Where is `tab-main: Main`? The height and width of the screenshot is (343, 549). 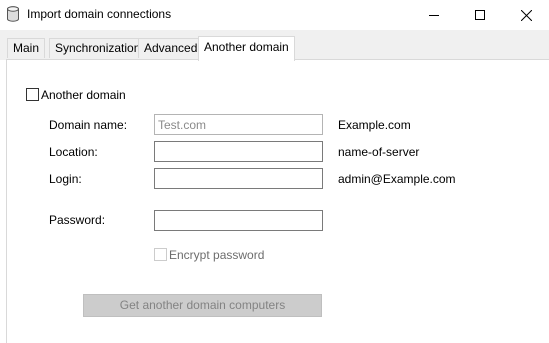 tab-main: Main is located at coordinates (26, 48).